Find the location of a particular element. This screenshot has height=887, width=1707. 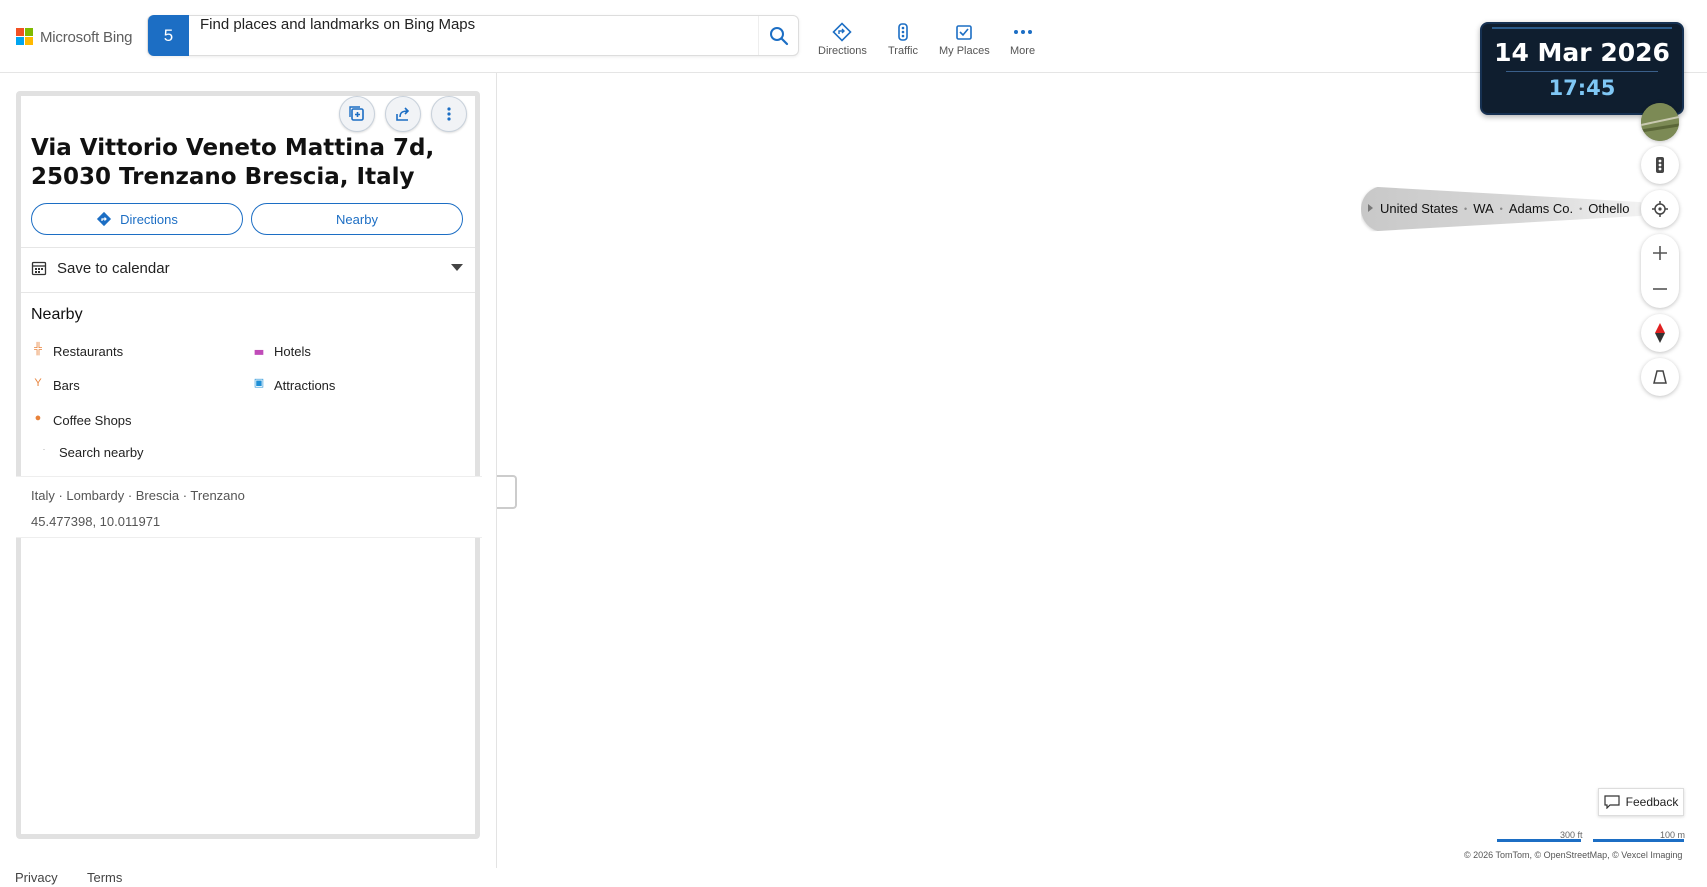

datetime-widget: 14 Mar 2026 17:45 is located at coordinates (1582, 68).